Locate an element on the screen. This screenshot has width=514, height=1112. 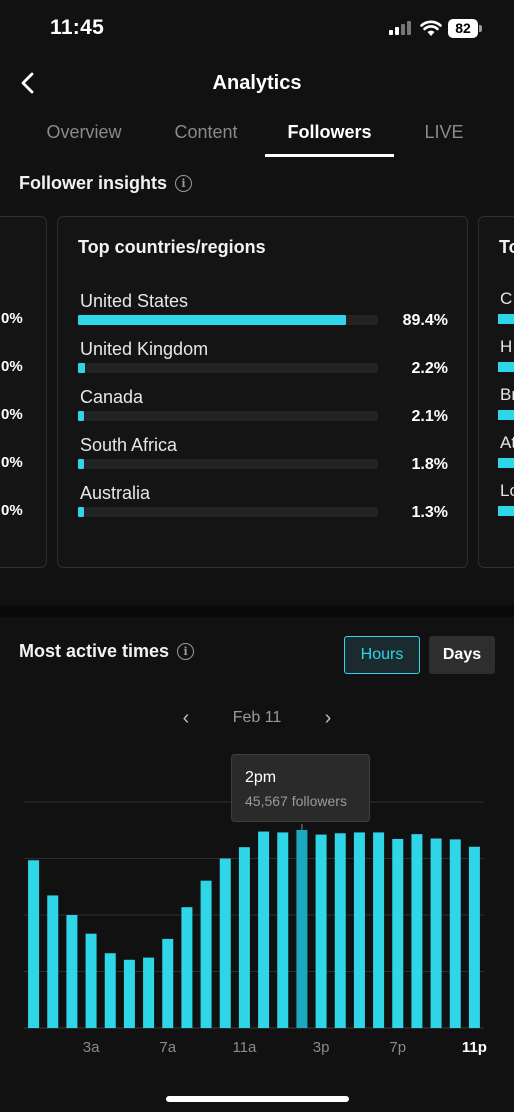
tab-content: Content is located at coordinates (206, 132).